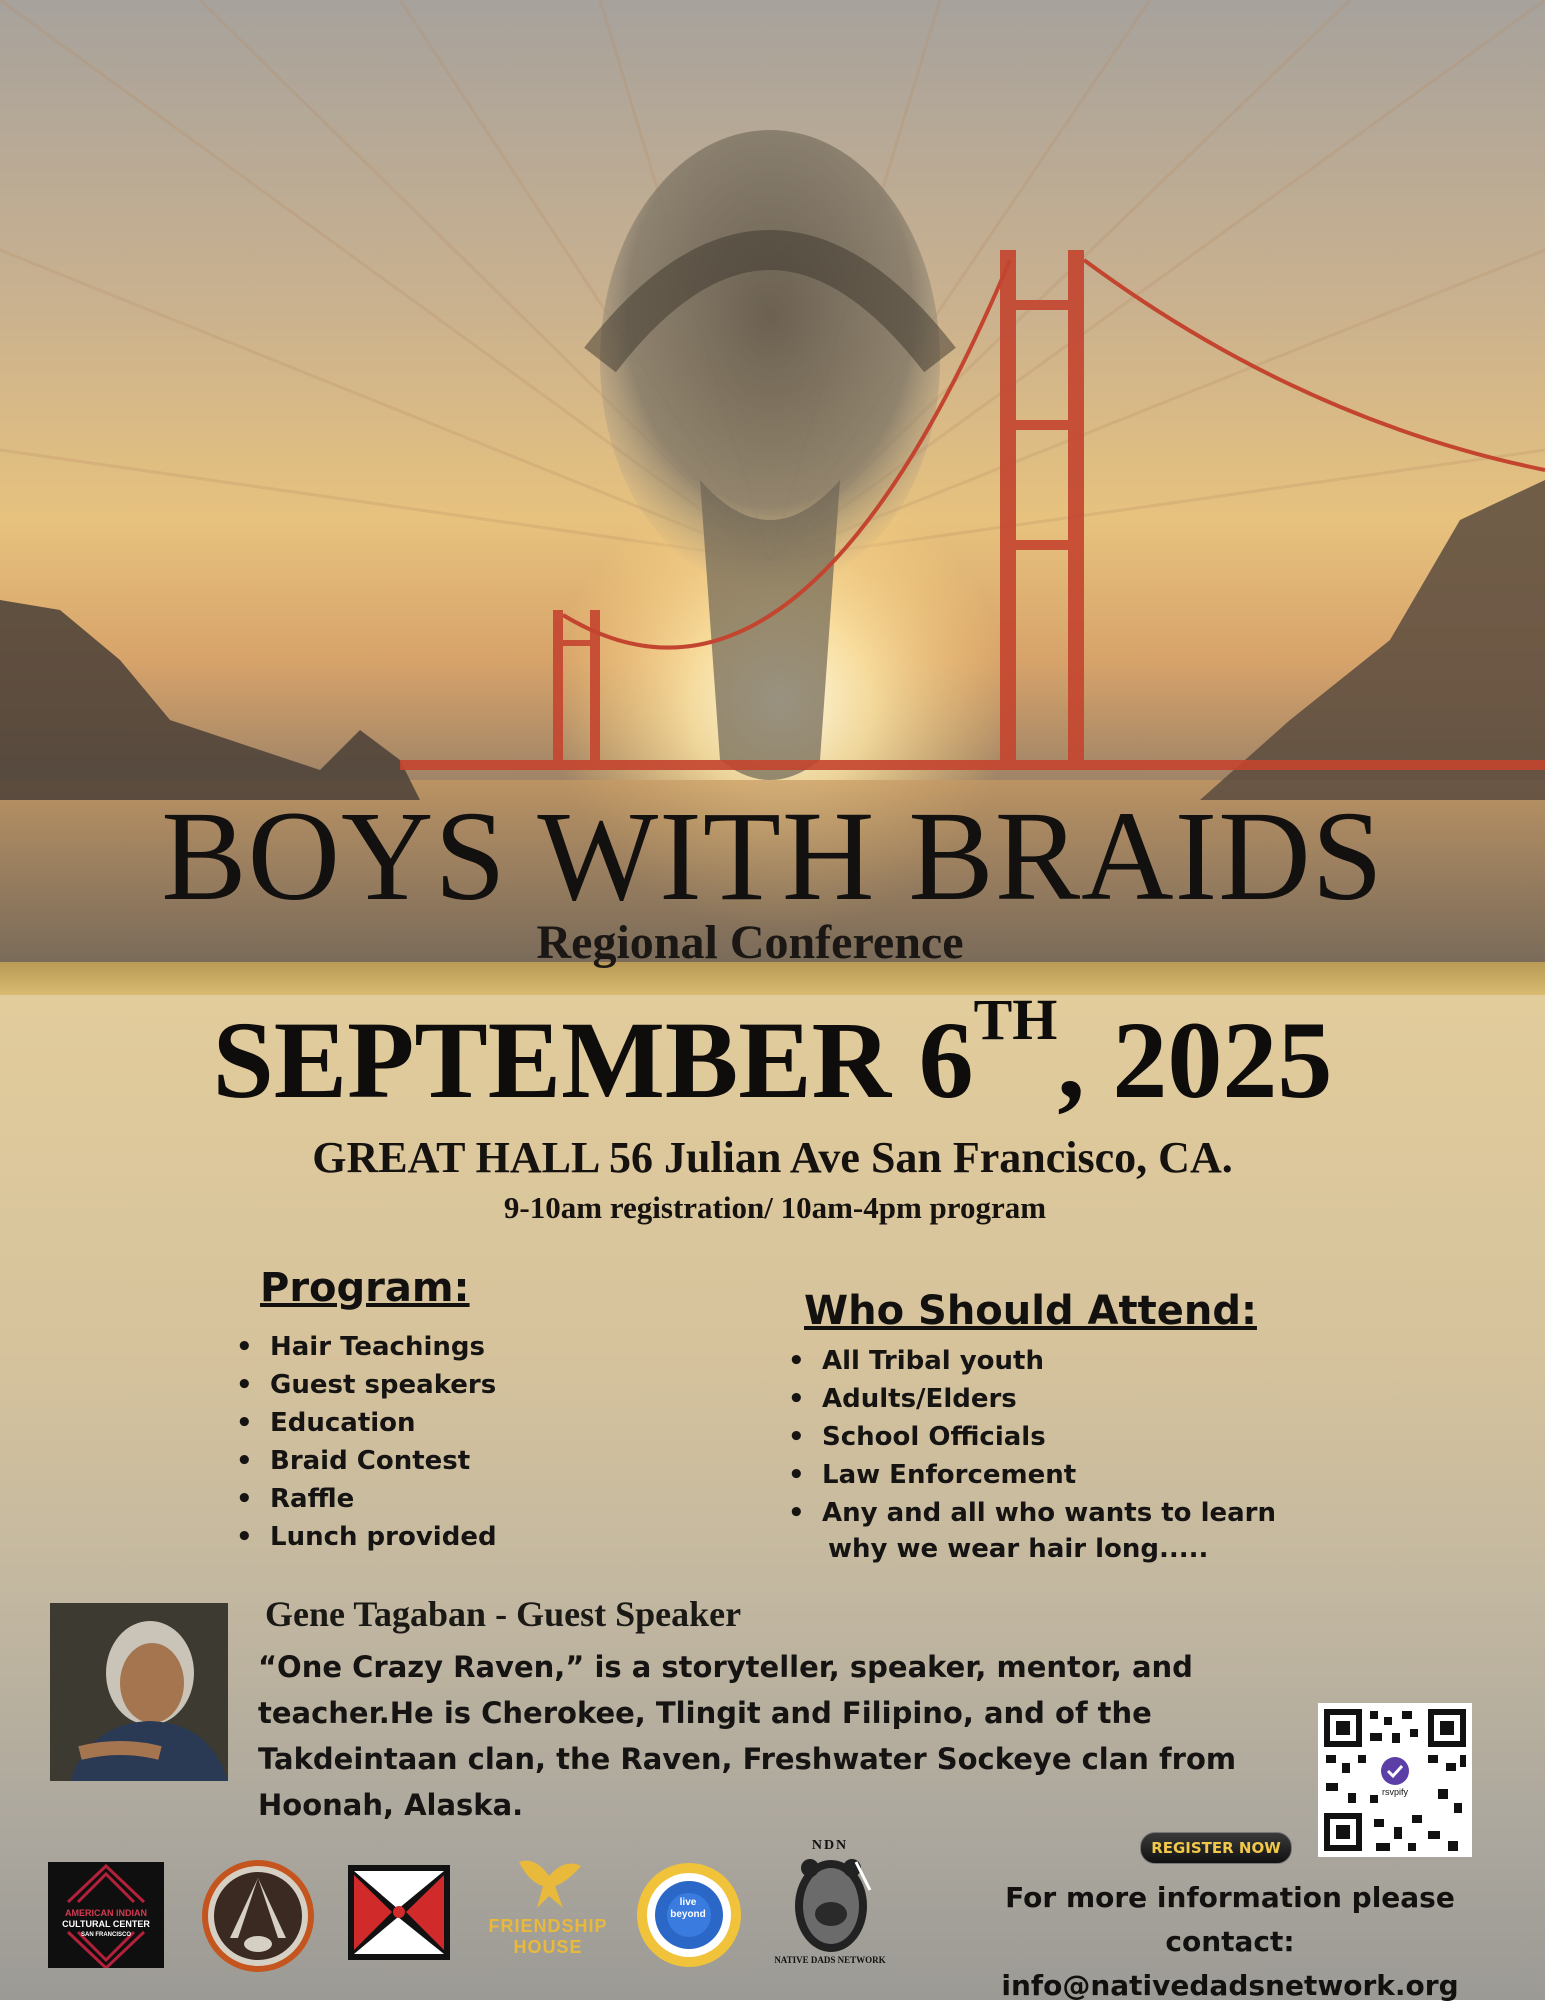 The width and height of the screenshot is (1545, 2008). I want to click on livebeyond-line2: beyond, so click(688, 1914).